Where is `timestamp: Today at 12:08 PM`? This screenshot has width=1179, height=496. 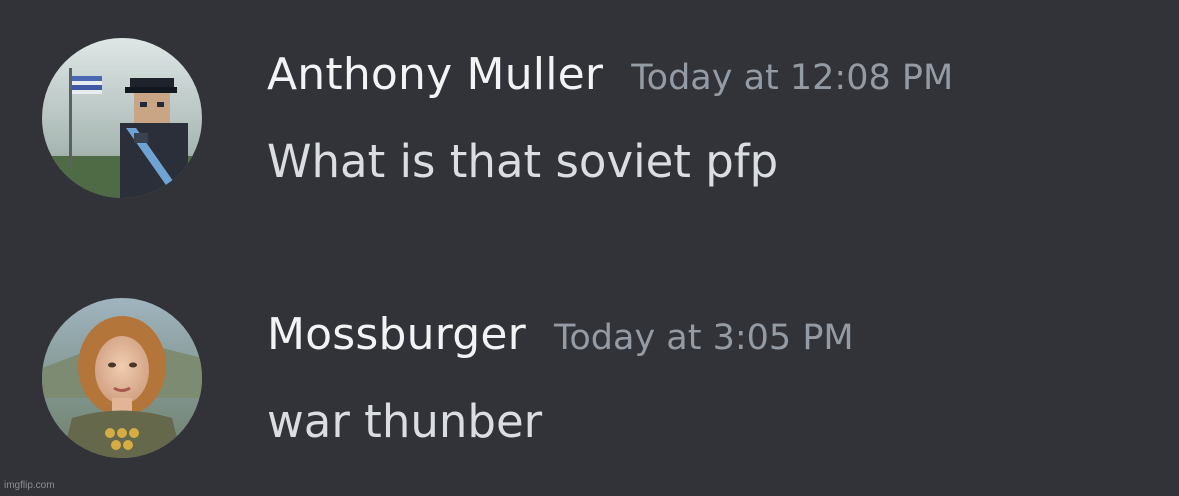 timestamp: Today at 12:08 PM is located at coordinates (792, 78).